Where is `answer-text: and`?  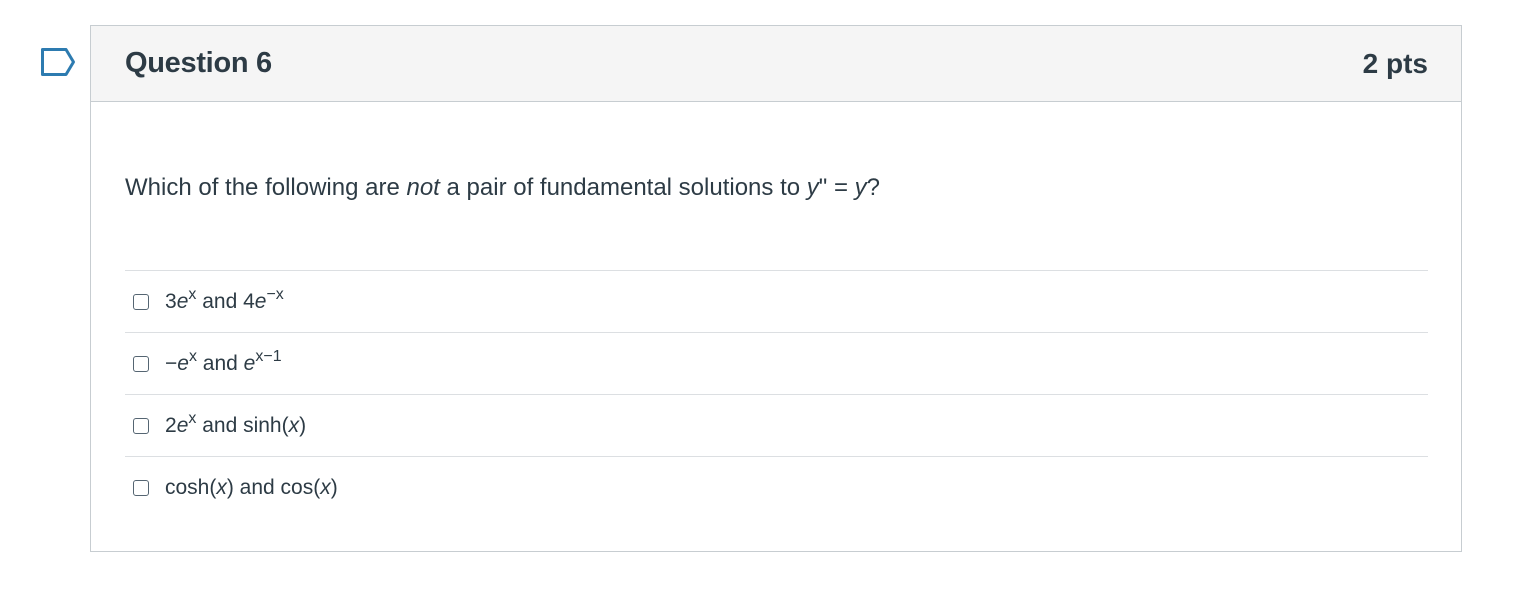 answer-text: and is located at coordinates (220, 363).